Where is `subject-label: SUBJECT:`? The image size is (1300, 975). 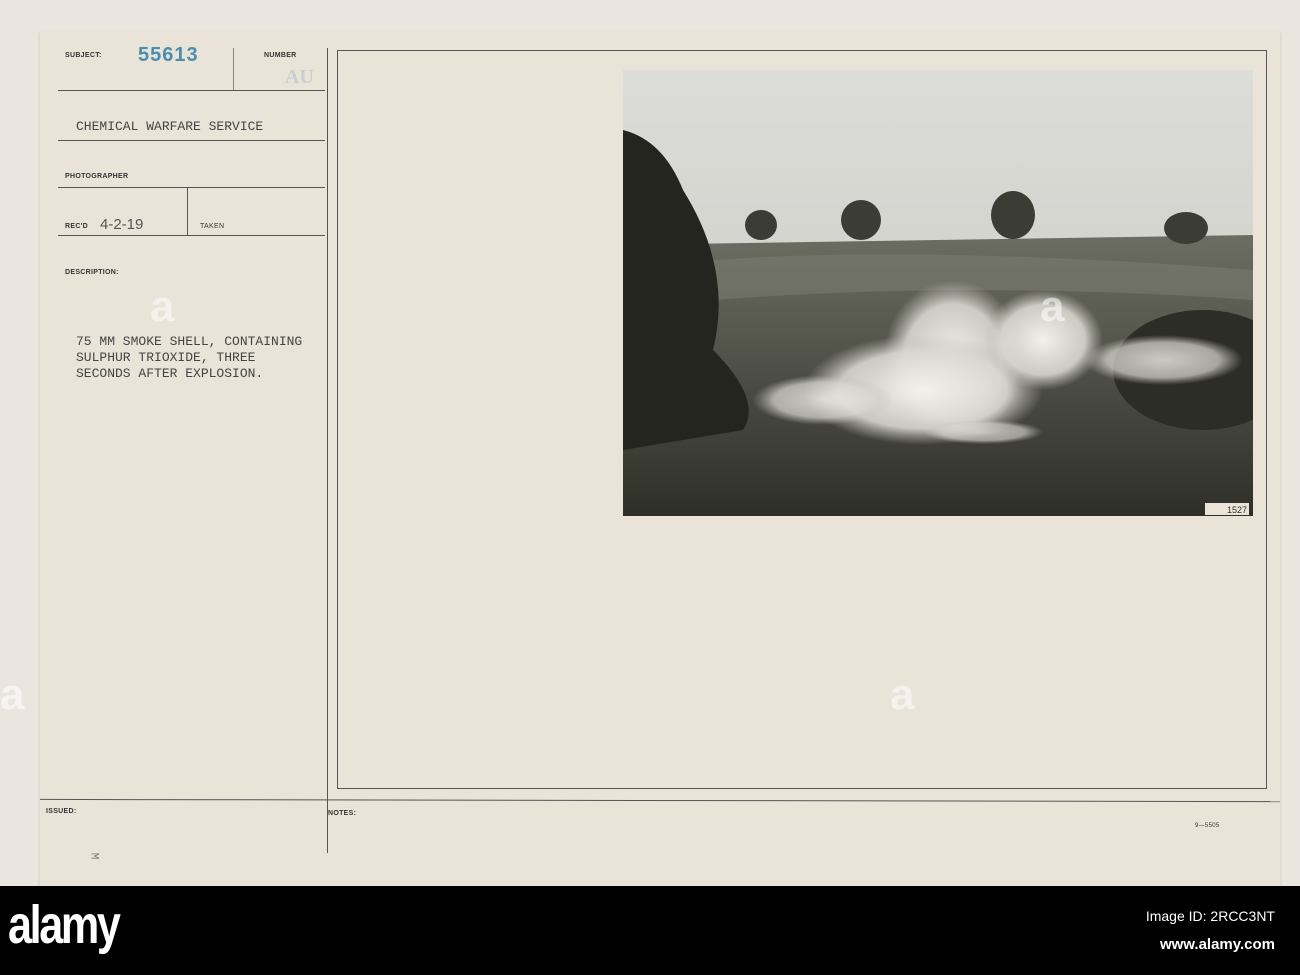
subject-label: SUBJECT: is located at coordinates (83, 55).